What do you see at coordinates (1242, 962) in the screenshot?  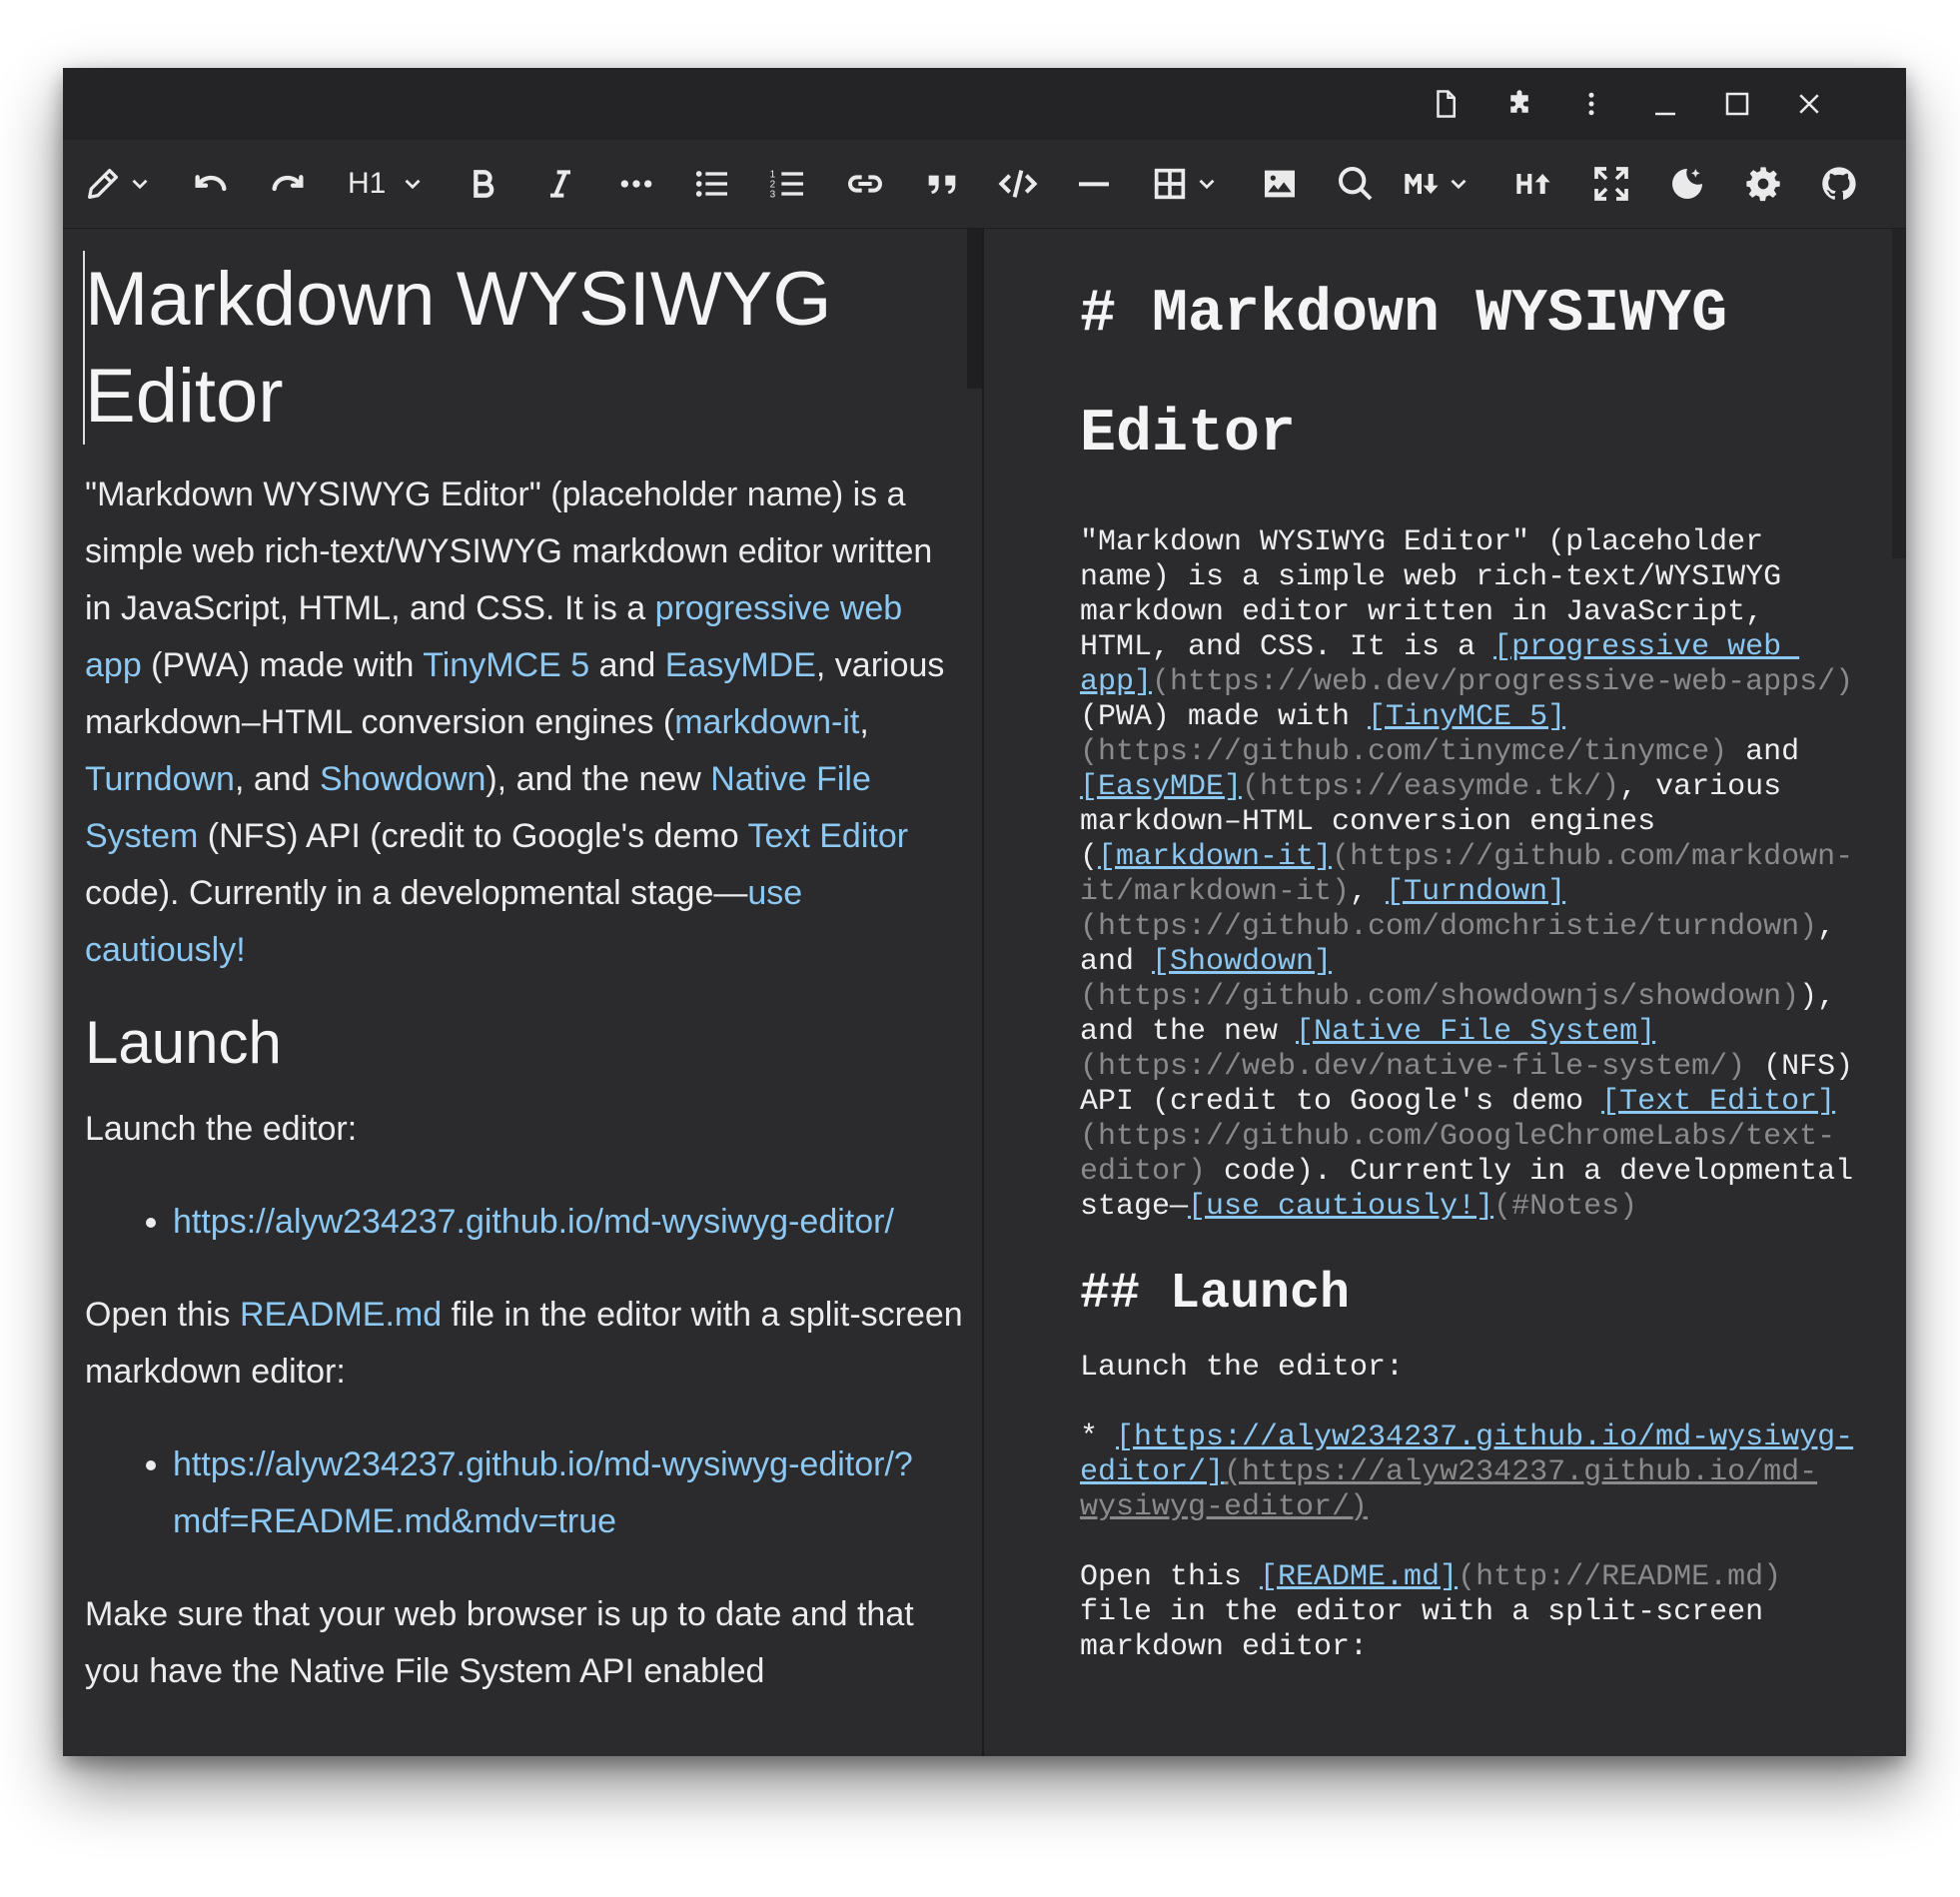 I see `md-link-showdown: [Showdown]` at bounding box center [1242, 962].